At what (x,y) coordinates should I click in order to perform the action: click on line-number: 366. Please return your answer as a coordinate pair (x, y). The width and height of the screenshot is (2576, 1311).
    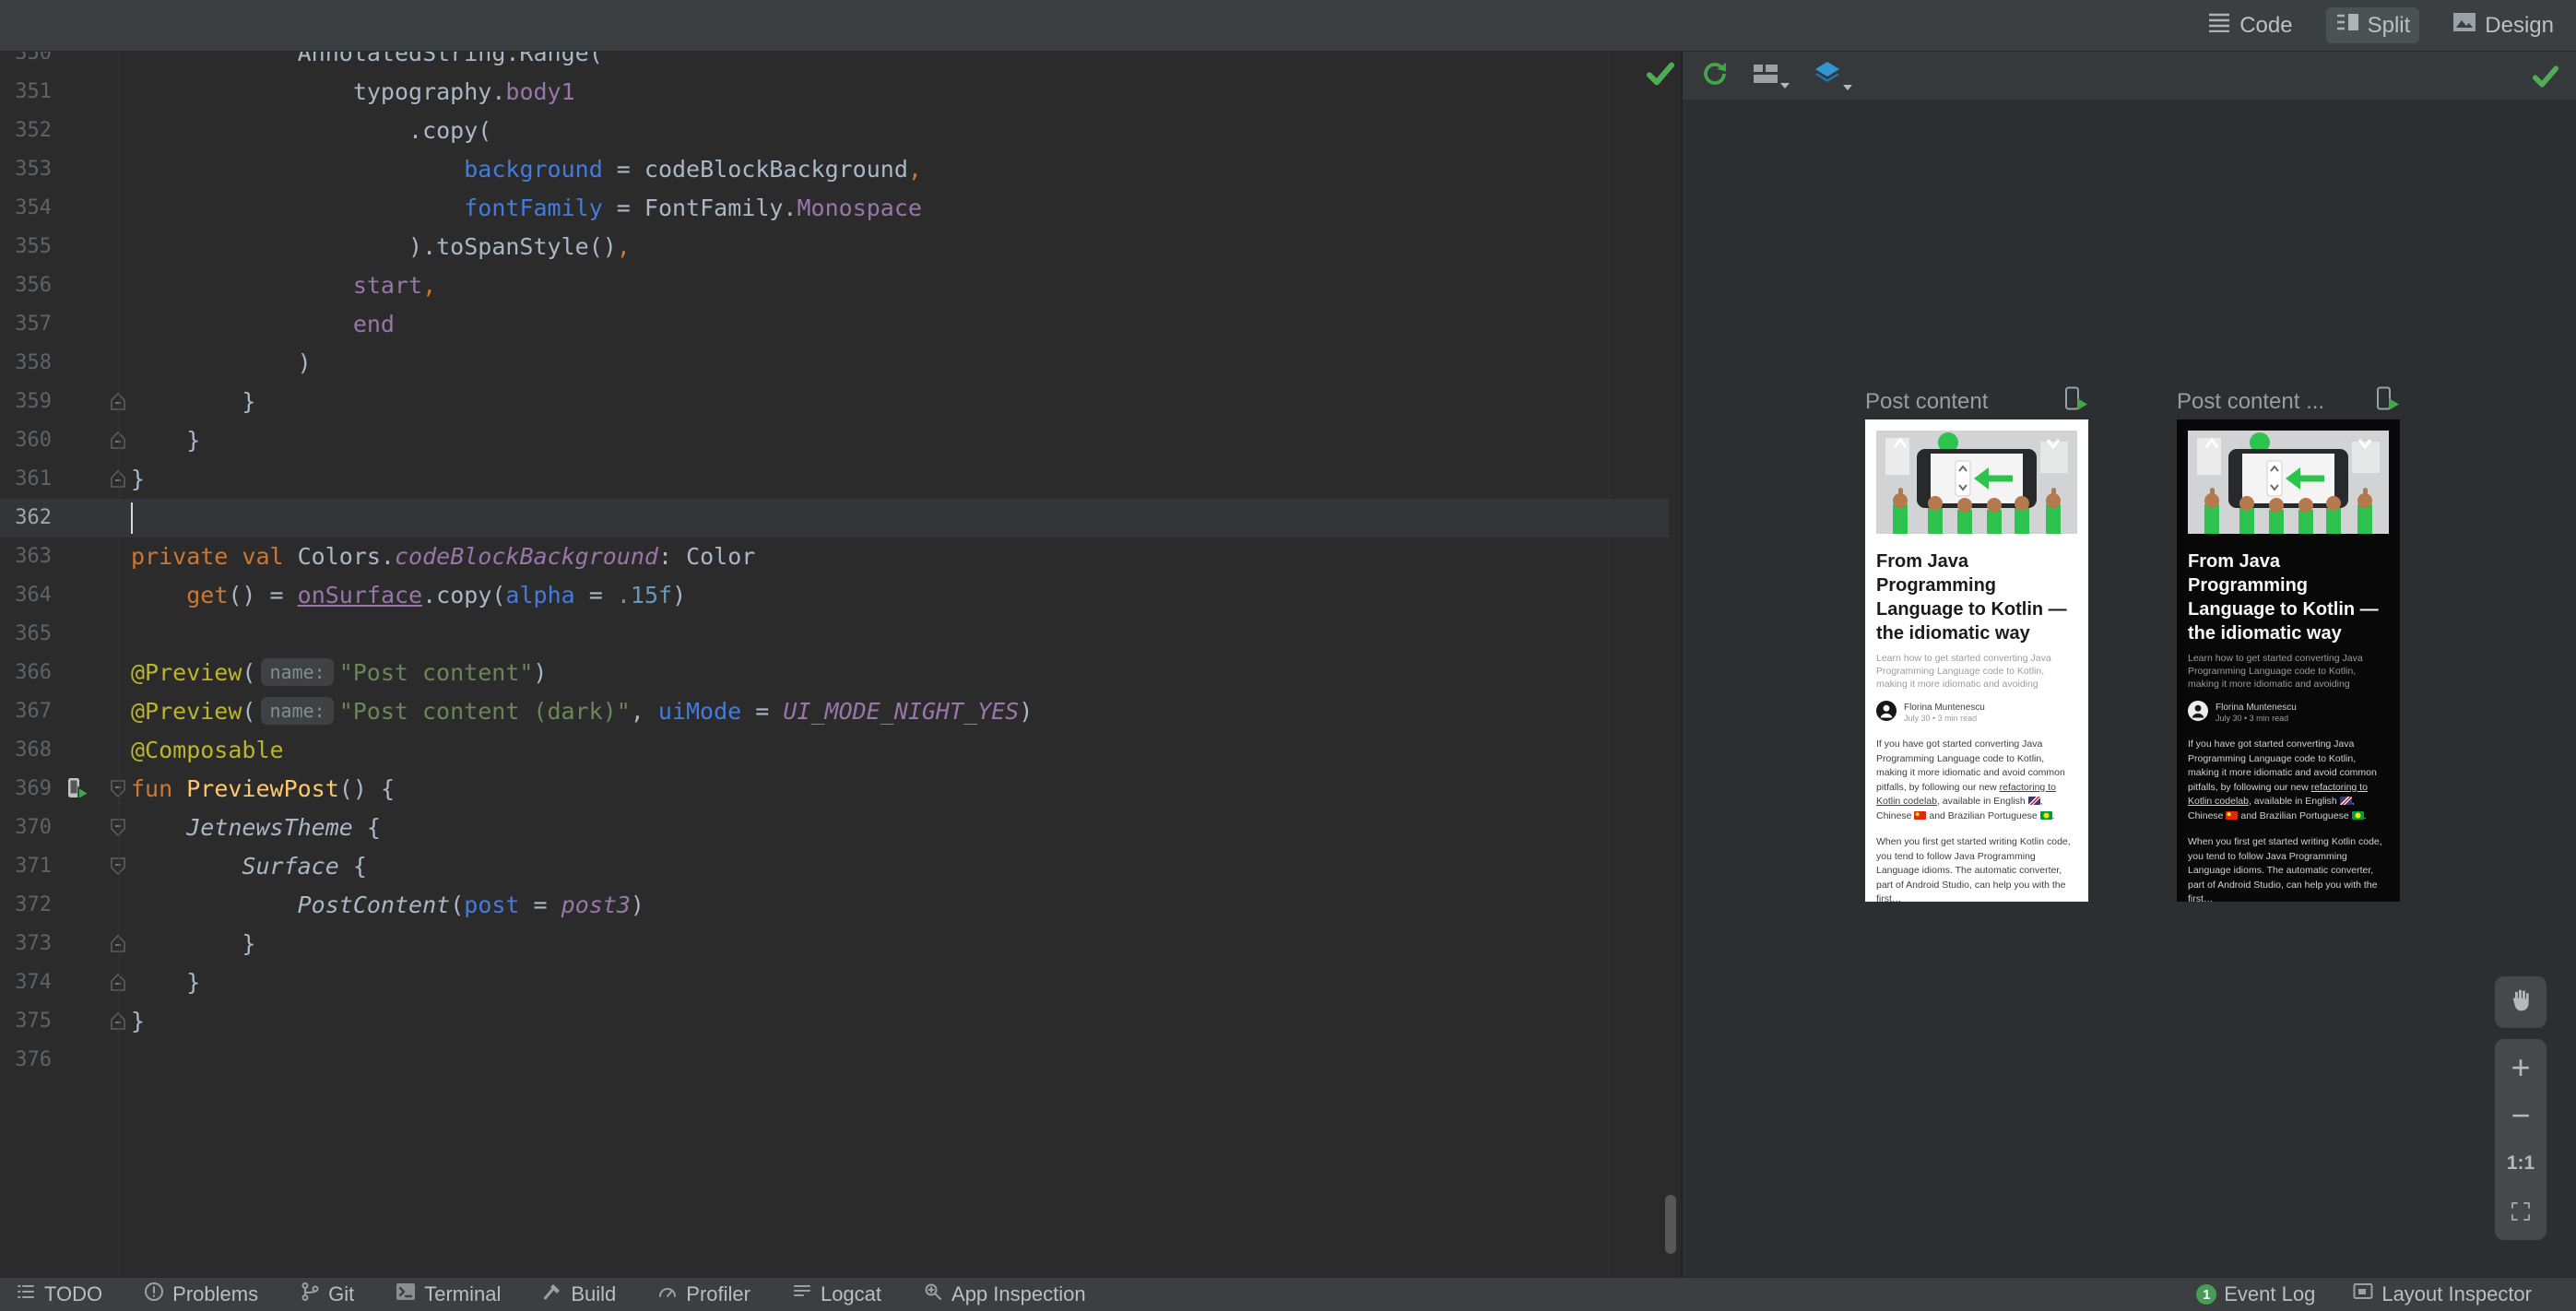
    Looking at the image, I should click on (26, 673).